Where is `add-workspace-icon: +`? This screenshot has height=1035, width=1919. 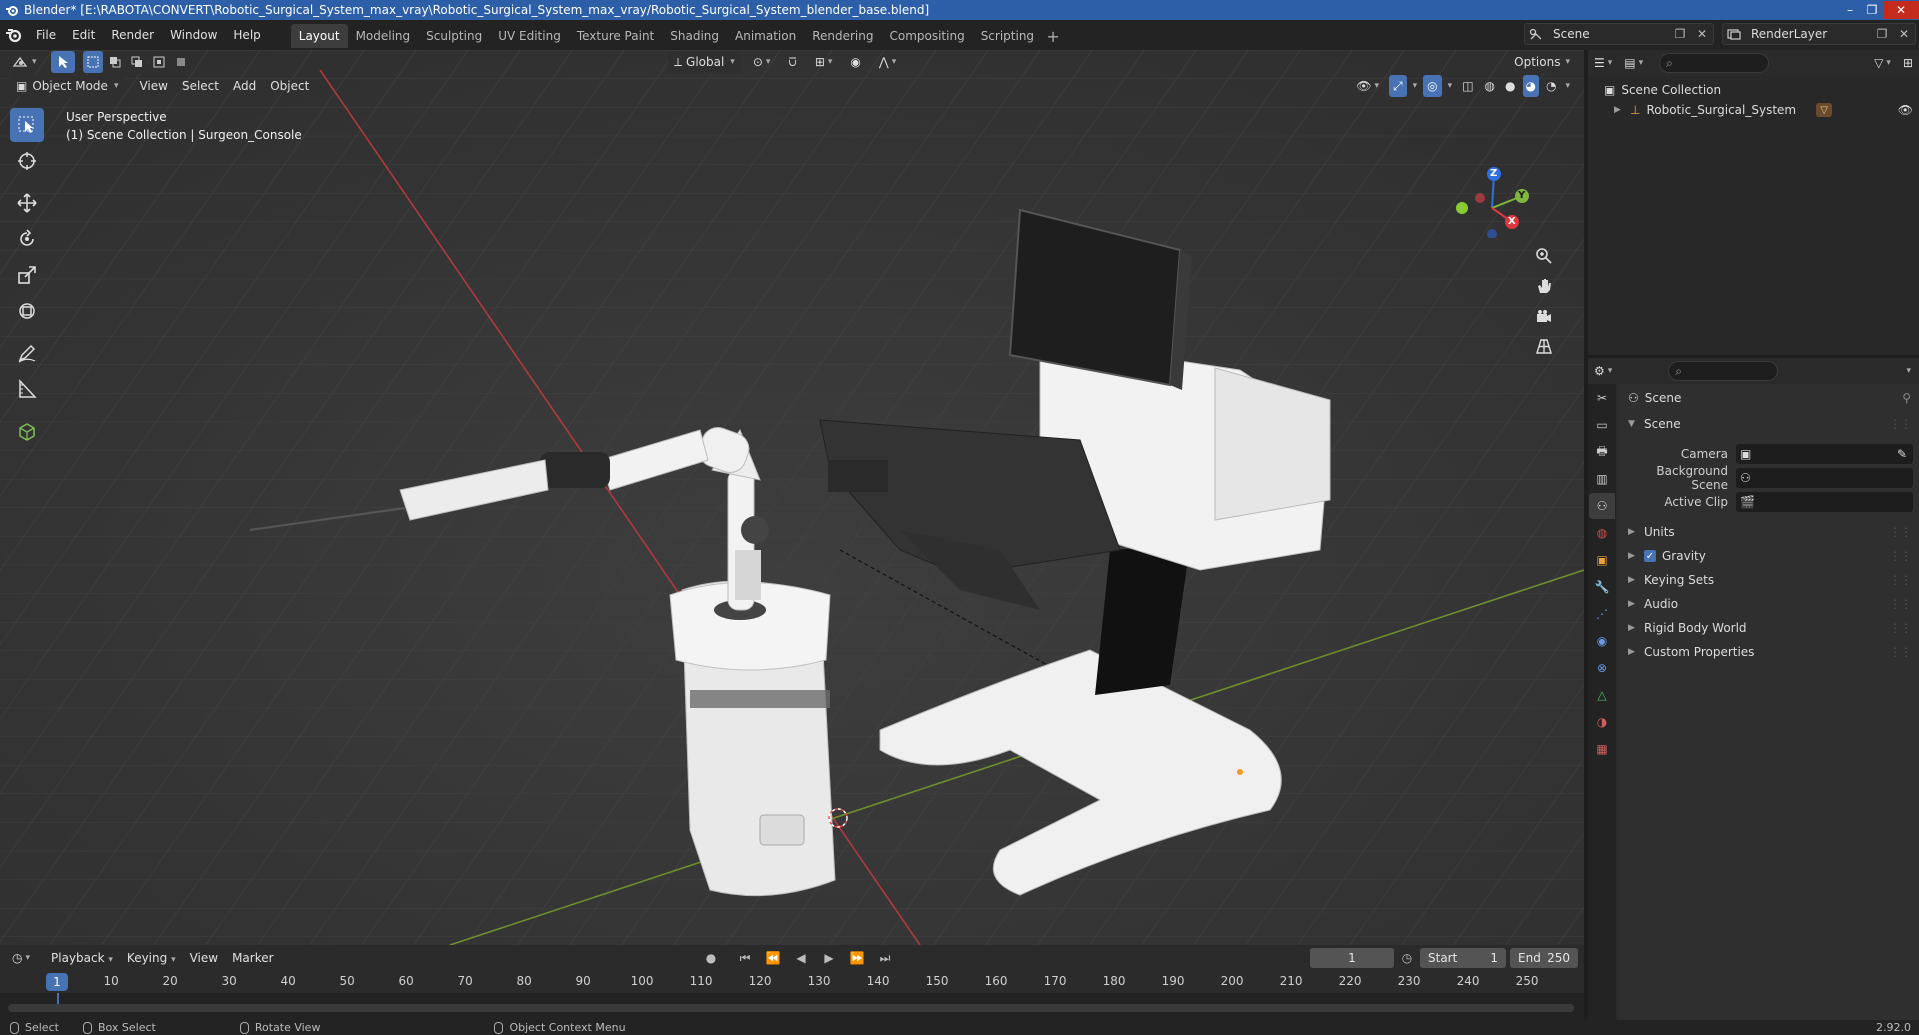
add-workspace-icon: + is located at coordinates (1053, 36).